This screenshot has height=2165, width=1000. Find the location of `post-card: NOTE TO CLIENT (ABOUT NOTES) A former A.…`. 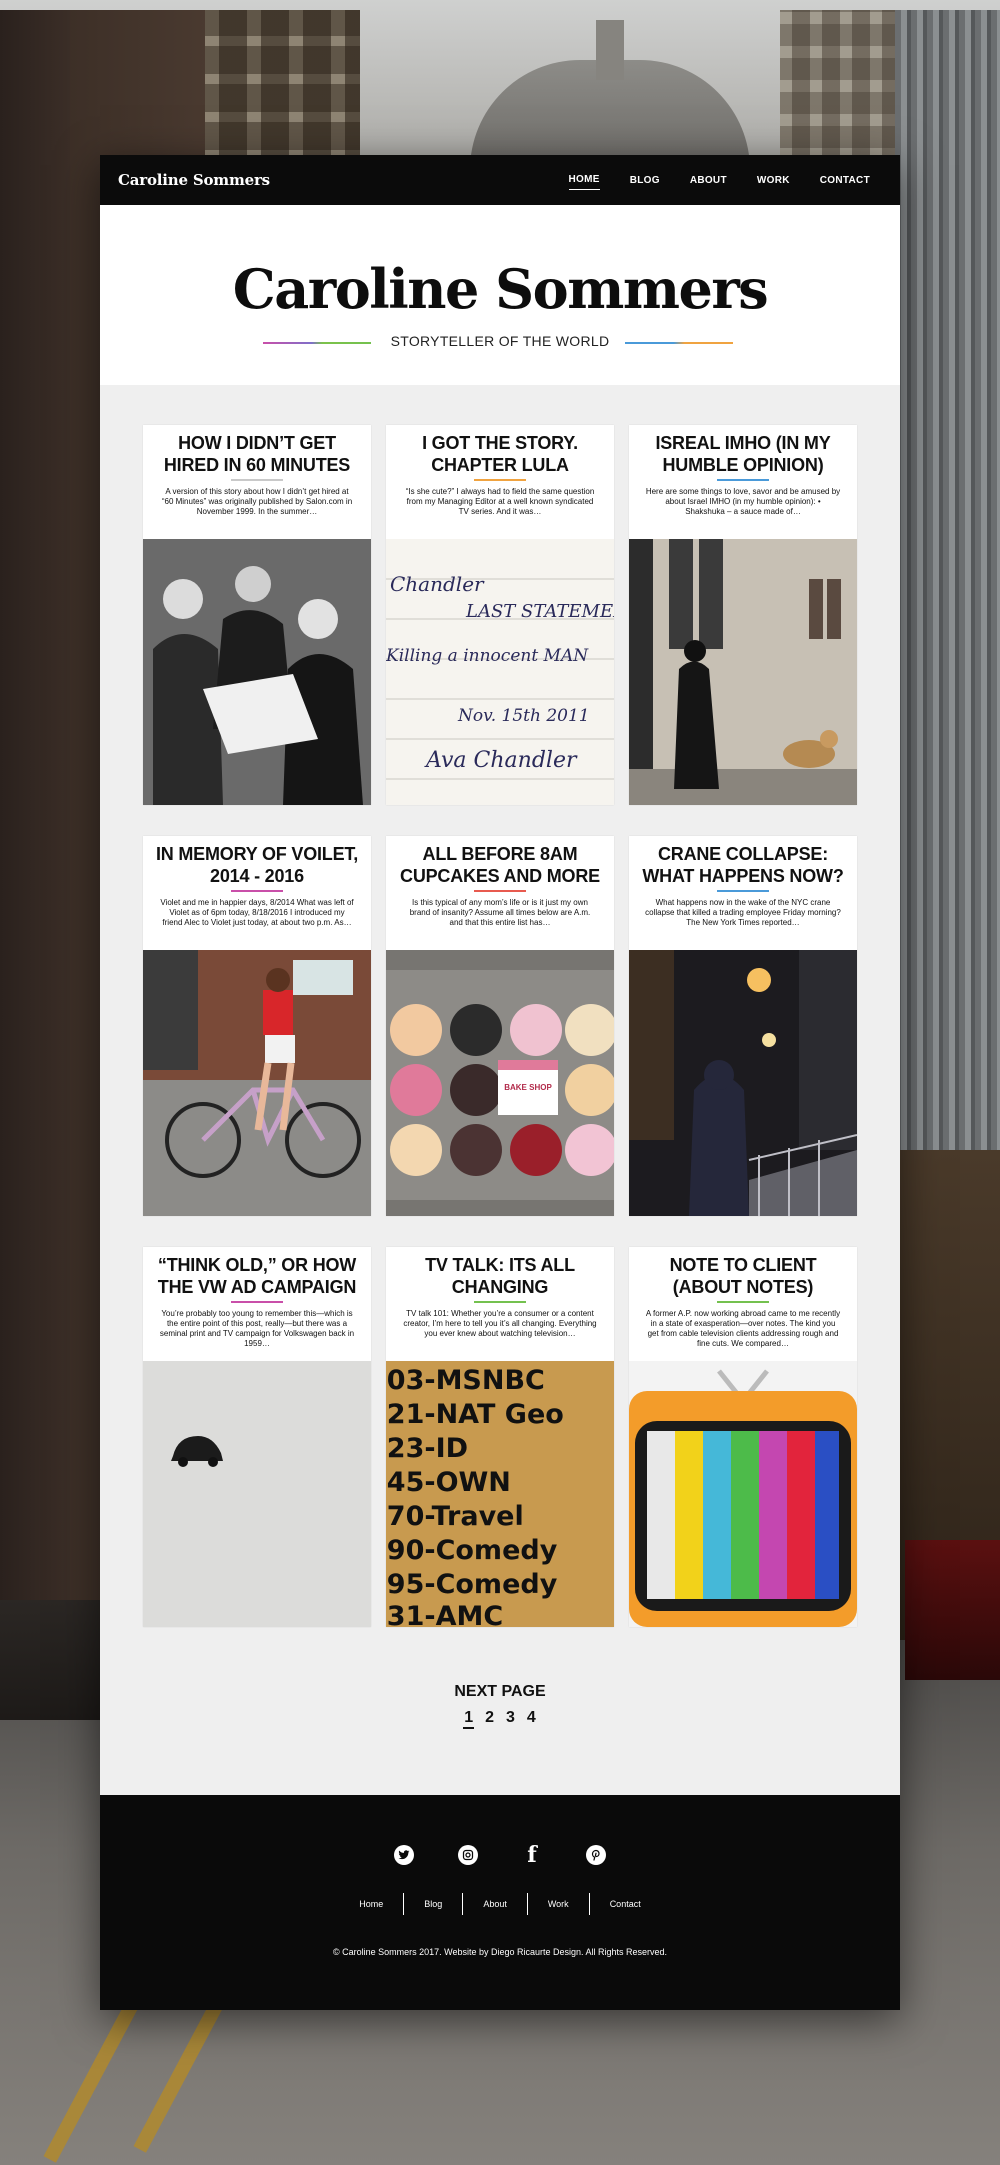

post-card: NOTE TO CLIENT (ABOUT NOTES) A former A.… is located at coordinates (743, 1437).